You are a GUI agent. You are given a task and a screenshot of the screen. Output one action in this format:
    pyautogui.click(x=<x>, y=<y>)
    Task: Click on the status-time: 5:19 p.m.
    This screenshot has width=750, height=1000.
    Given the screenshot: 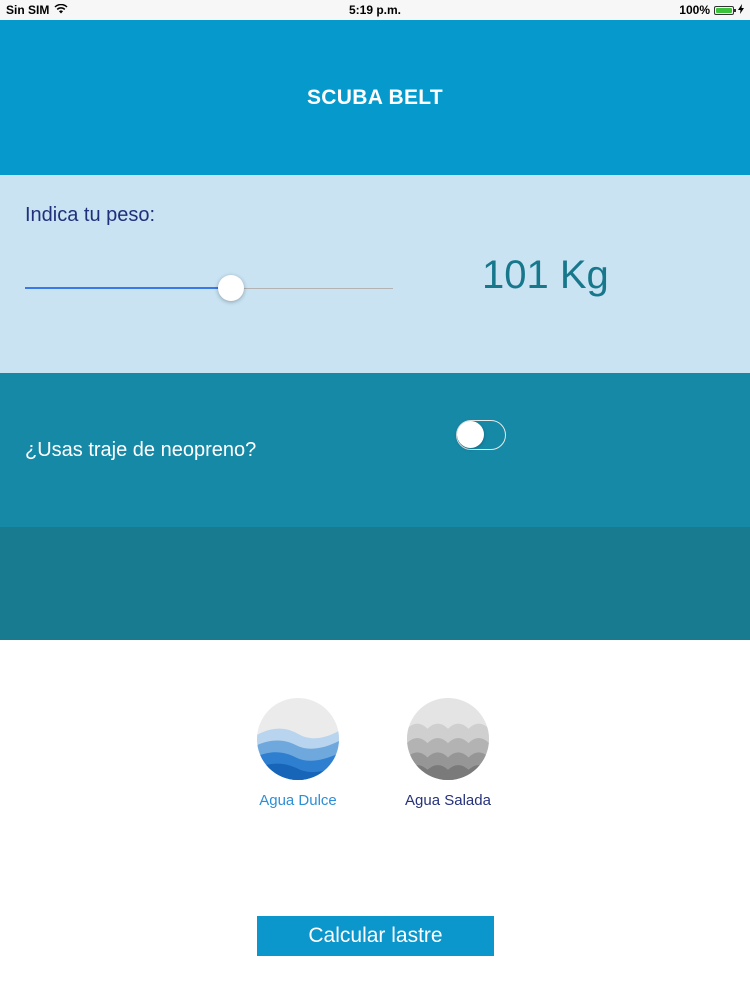 What is the action you would take?
    pyautogui.click(x=375, y=10)
    